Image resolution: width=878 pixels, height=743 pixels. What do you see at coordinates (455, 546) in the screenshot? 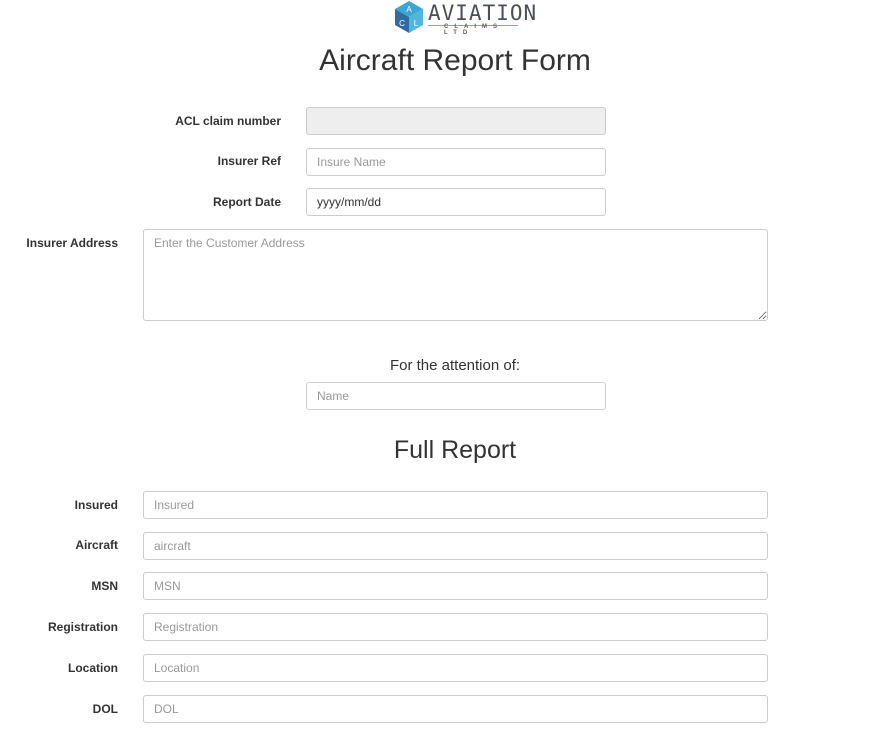
I see `aircraft-input` at bounding box center [455, 546].